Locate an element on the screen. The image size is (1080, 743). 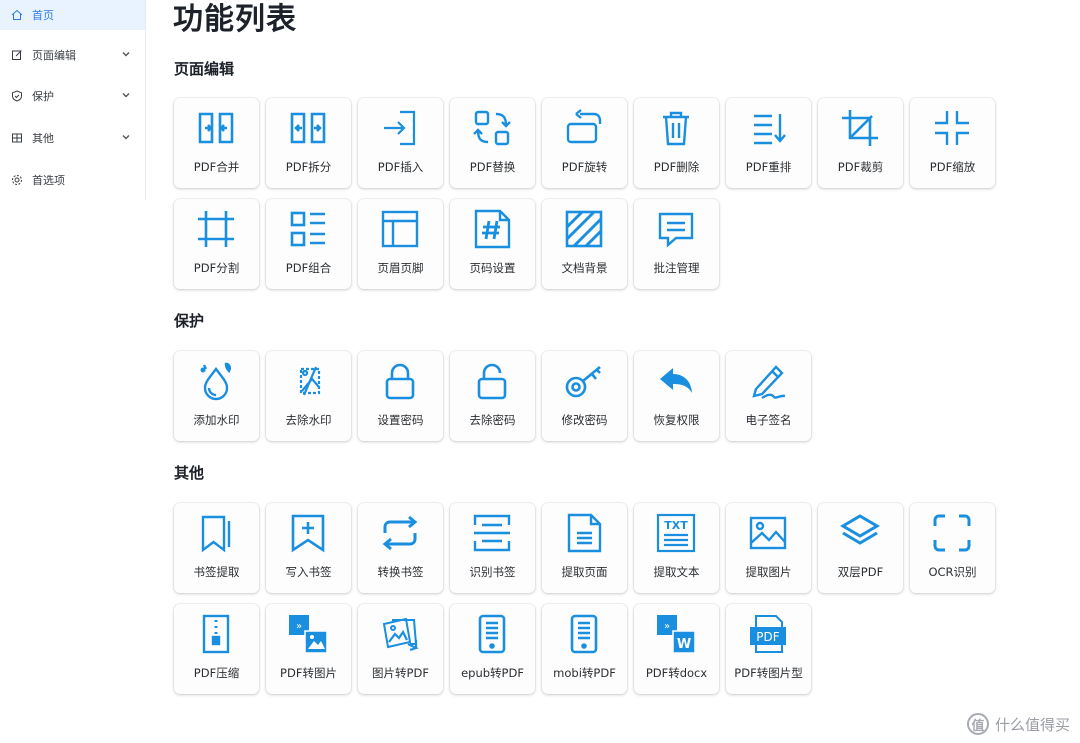
tile-pdf-split: PDF拆分 is located at coordinates (308, 143).